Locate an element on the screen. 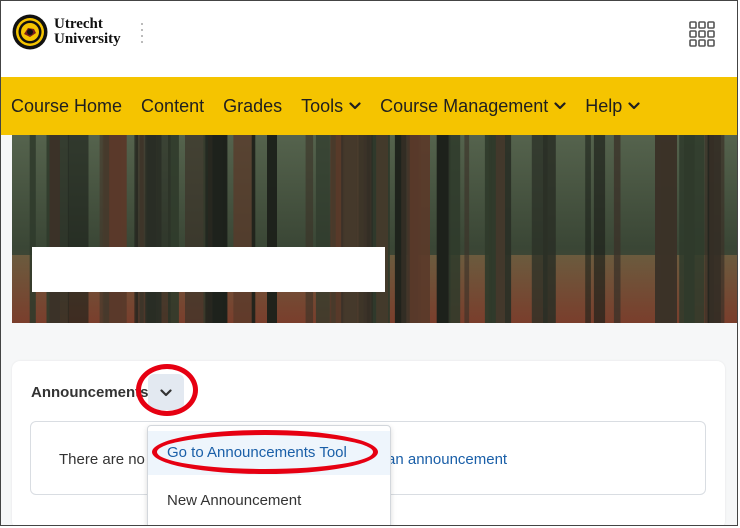 The image size is (740, 528). nav-item-label: Course Home is located at coordinates (67, 105).